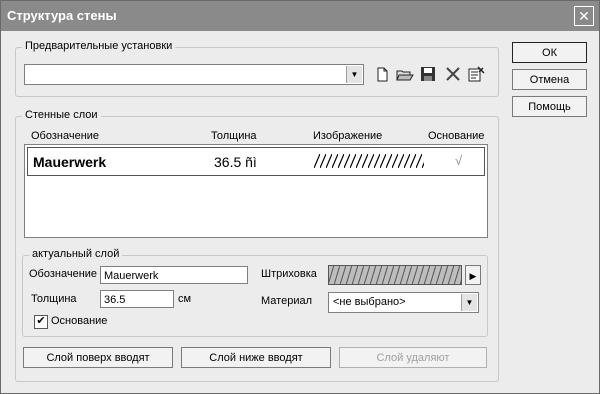 The width and height of the screenshot is (600, 394). Describe the element at coordinates (473, 275) in the screenshot. I see `hatch-arrow-button: ▶` at that location.